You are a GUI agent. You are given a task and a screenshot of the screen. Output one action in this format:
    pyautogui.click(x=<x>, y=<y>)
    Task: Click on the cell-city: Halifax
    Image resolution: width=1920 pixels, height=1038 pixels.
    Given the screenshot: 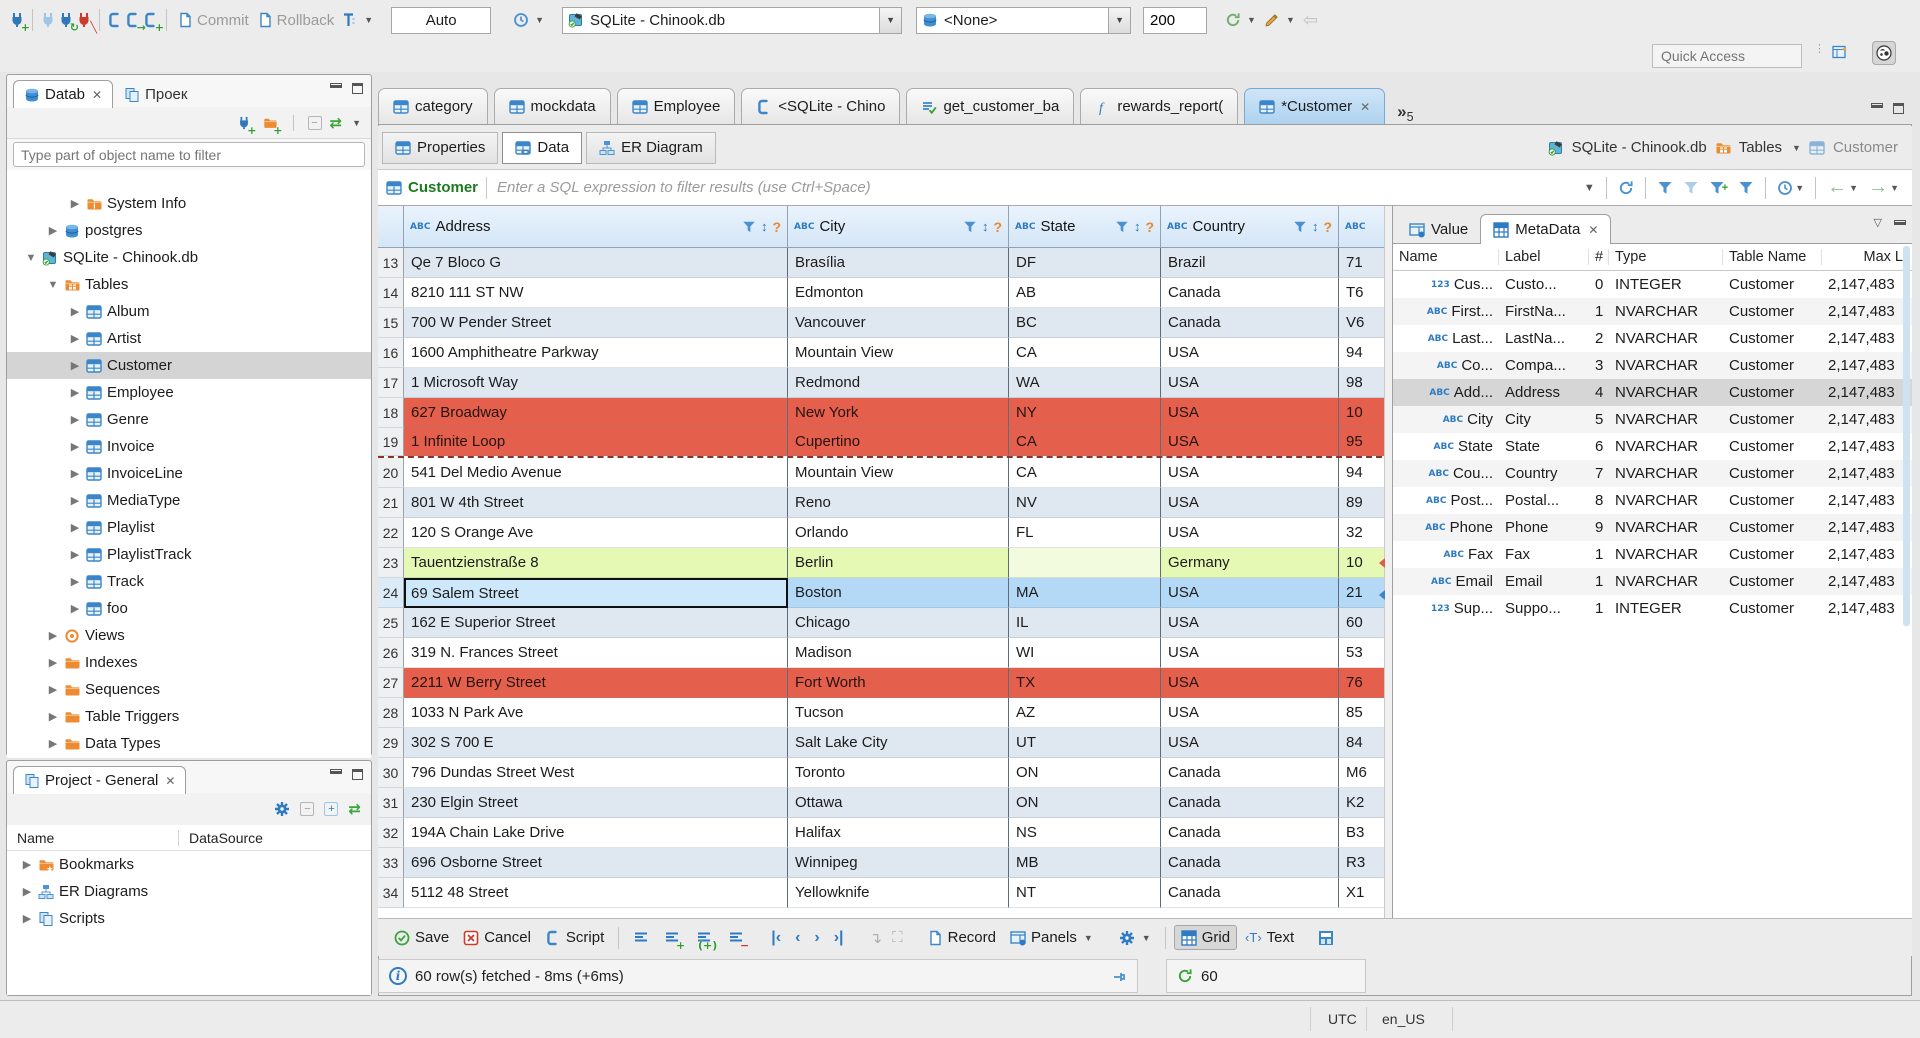 What is the action you would take?
    pyautogui.click(x=898, y=833)
    